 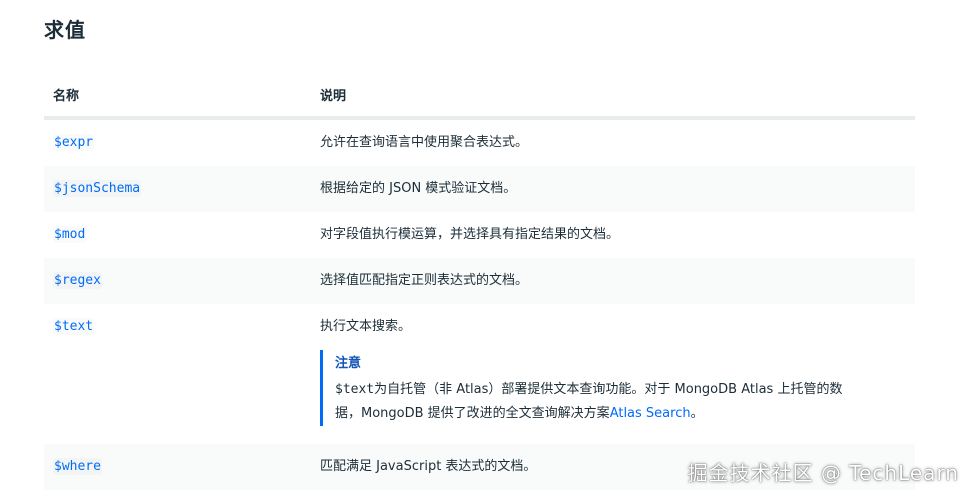 I want to click on note-title: 注意, so click(x=348, y=363).